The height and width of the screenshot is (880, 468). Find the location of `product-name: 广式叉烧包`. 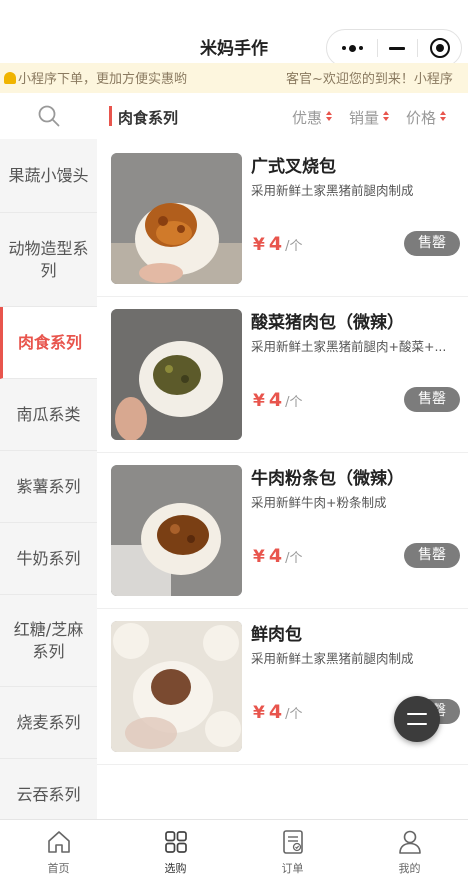

product-name: 广式叉烧包 is located at coordinates (293, 167).